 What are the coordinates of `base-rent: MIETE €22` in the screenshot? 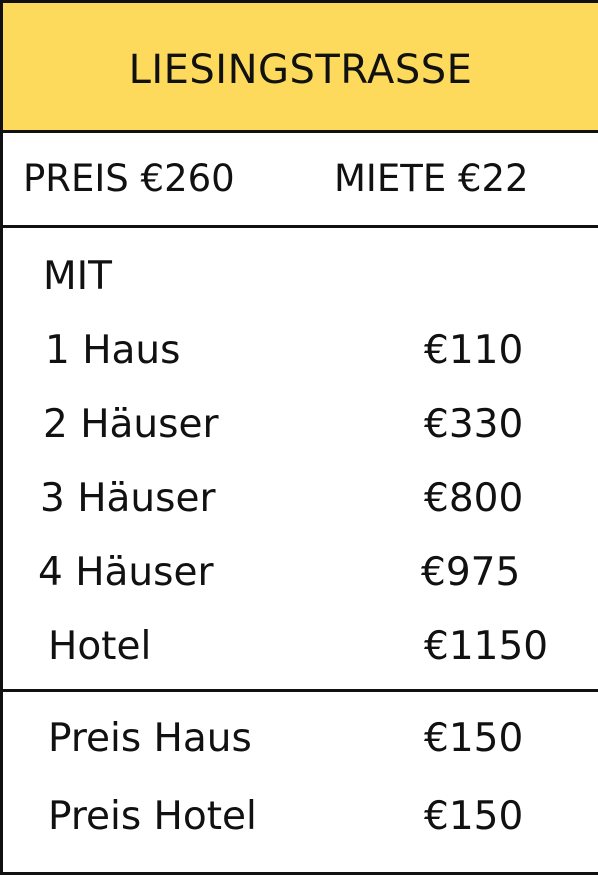 It's located at (431, 178).